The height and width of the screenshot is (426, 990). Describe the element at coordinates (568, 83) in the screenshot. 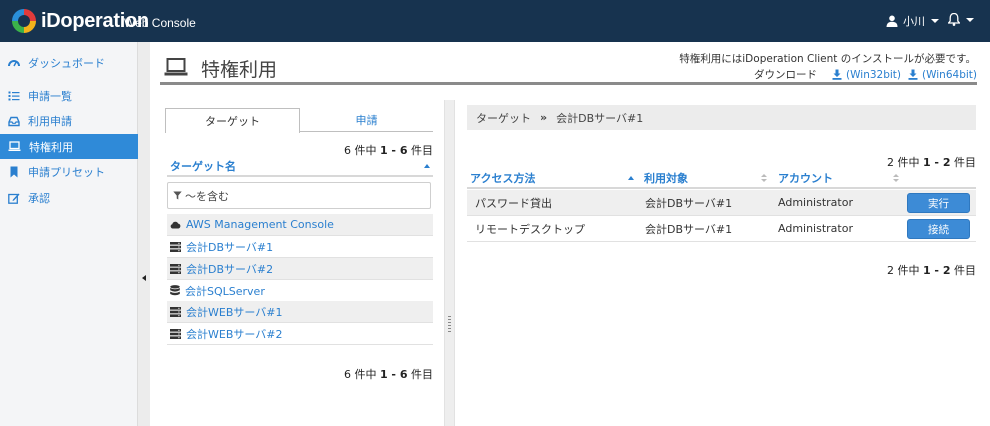

I see `title-divider` at that location.